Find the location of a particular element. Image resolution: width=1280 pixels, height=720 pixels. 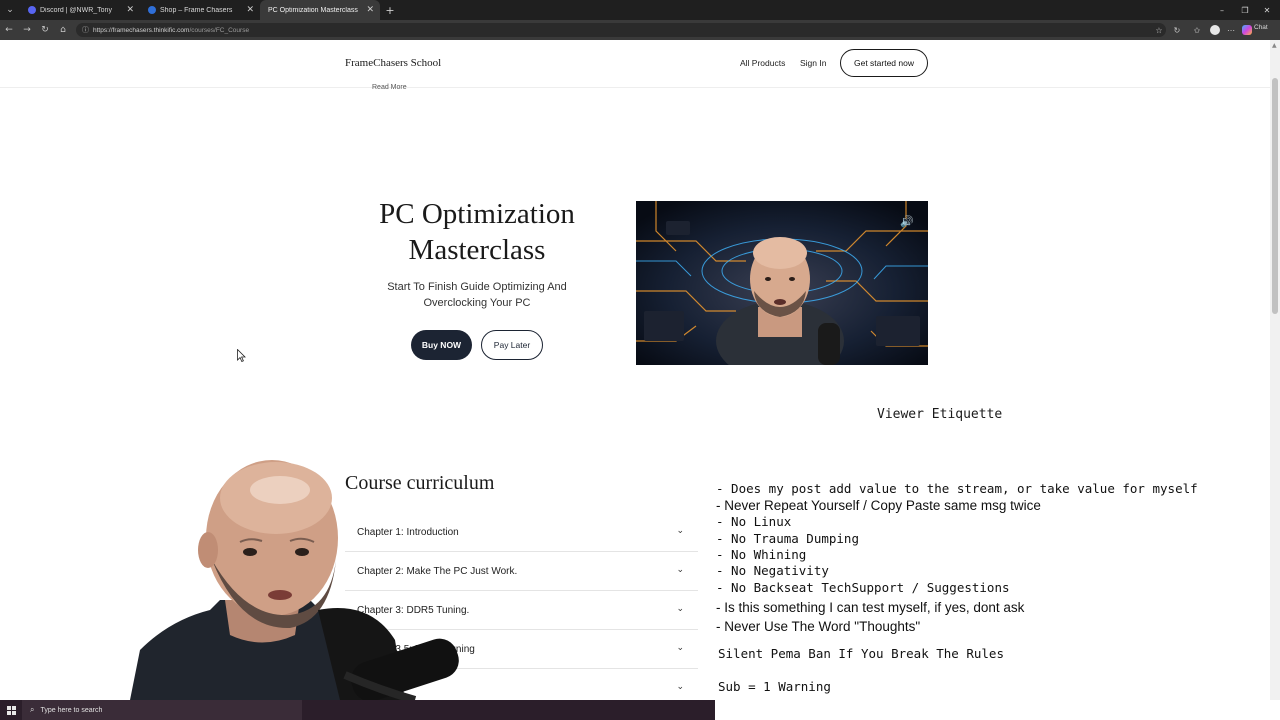

chat-button: Chat is located at coordinates (1261, 27).